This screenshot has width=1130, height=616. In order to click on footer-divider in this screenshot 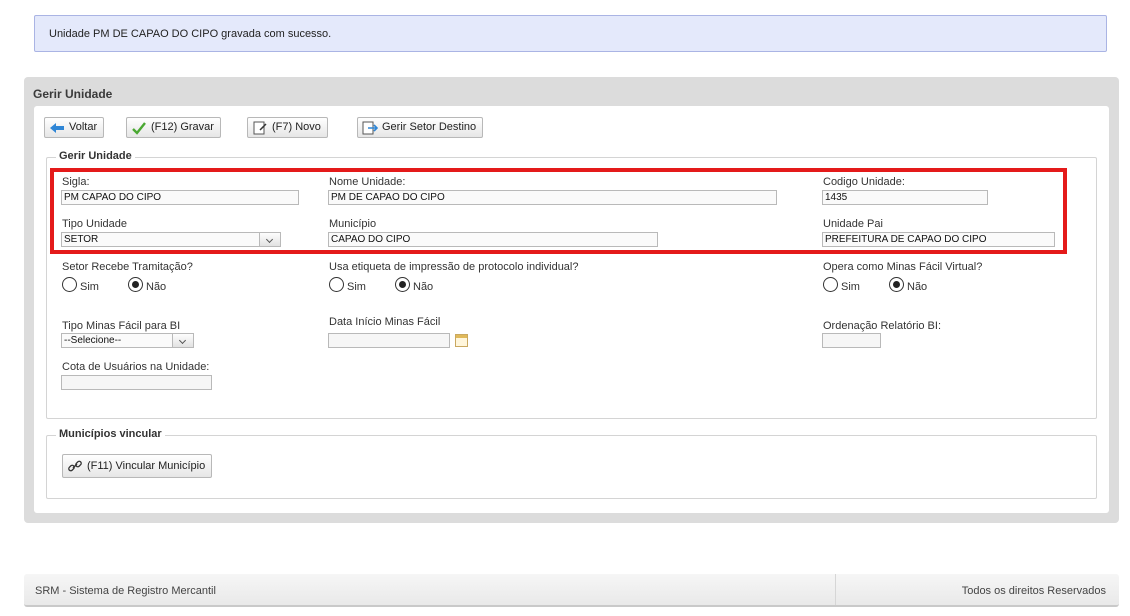, I will do `click(835, 589)`.